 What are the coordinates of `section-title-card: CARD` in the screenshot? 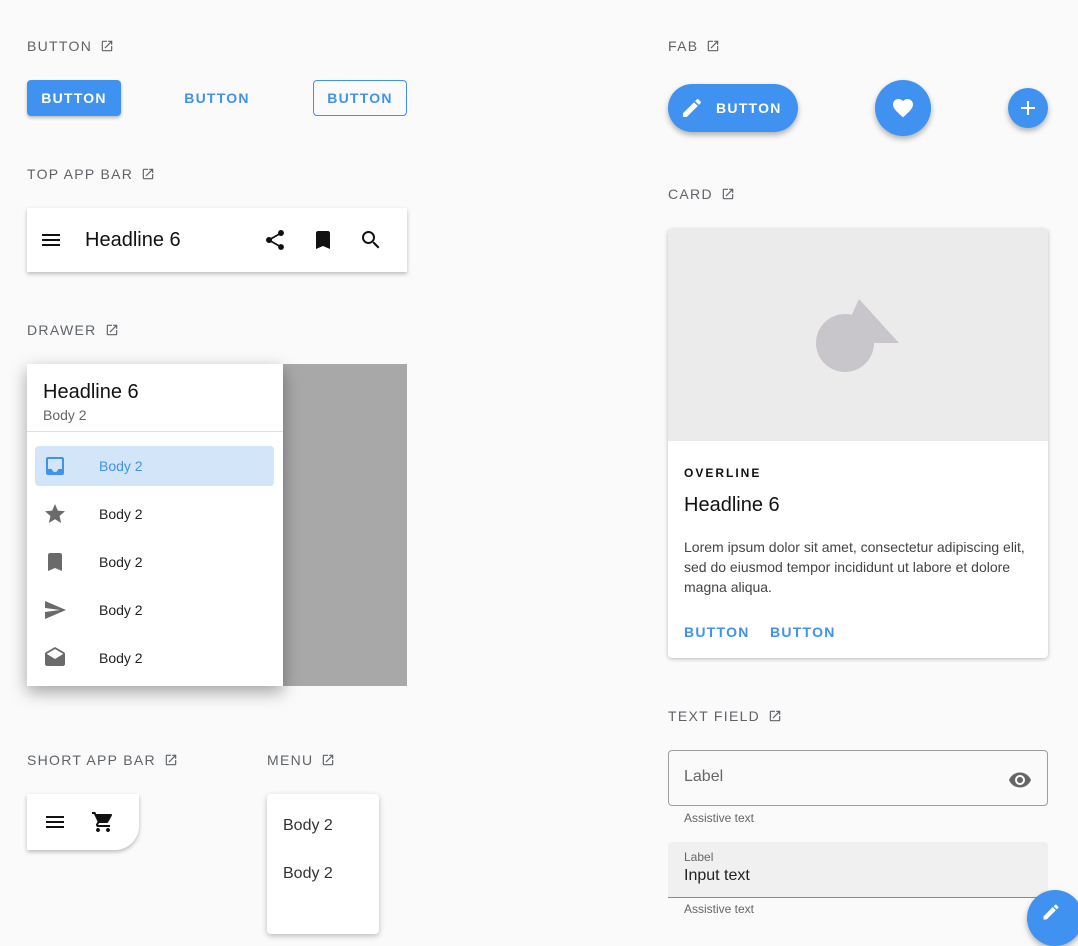 It's located at (701, 194).